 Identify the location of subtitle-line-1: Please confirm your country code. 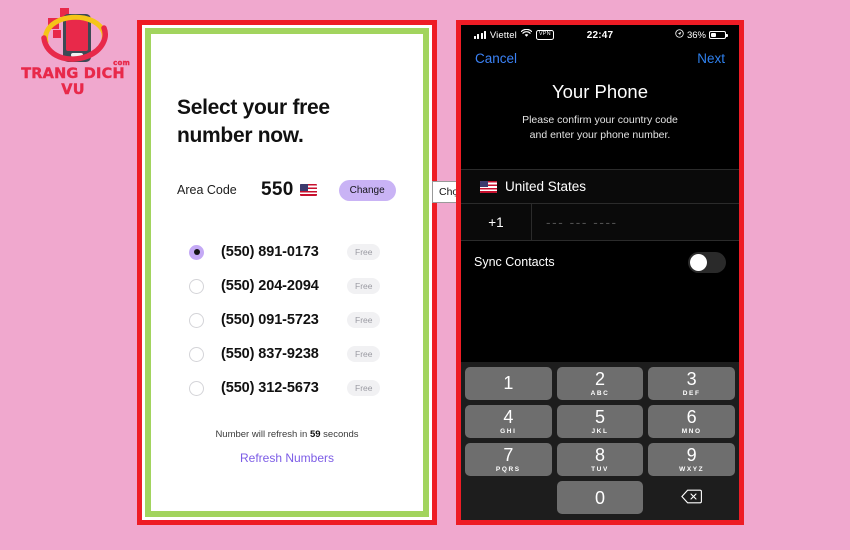
(600, 120).